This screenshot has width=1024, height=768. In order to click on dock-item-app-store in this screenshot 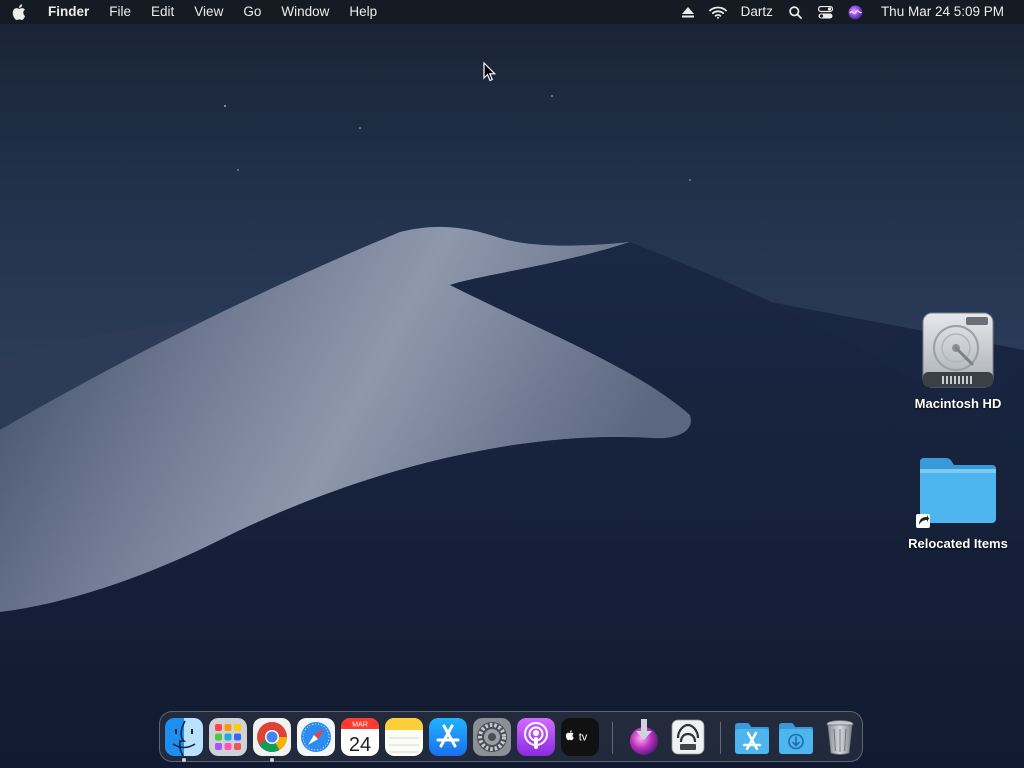, I will do `click(448, 737)`.